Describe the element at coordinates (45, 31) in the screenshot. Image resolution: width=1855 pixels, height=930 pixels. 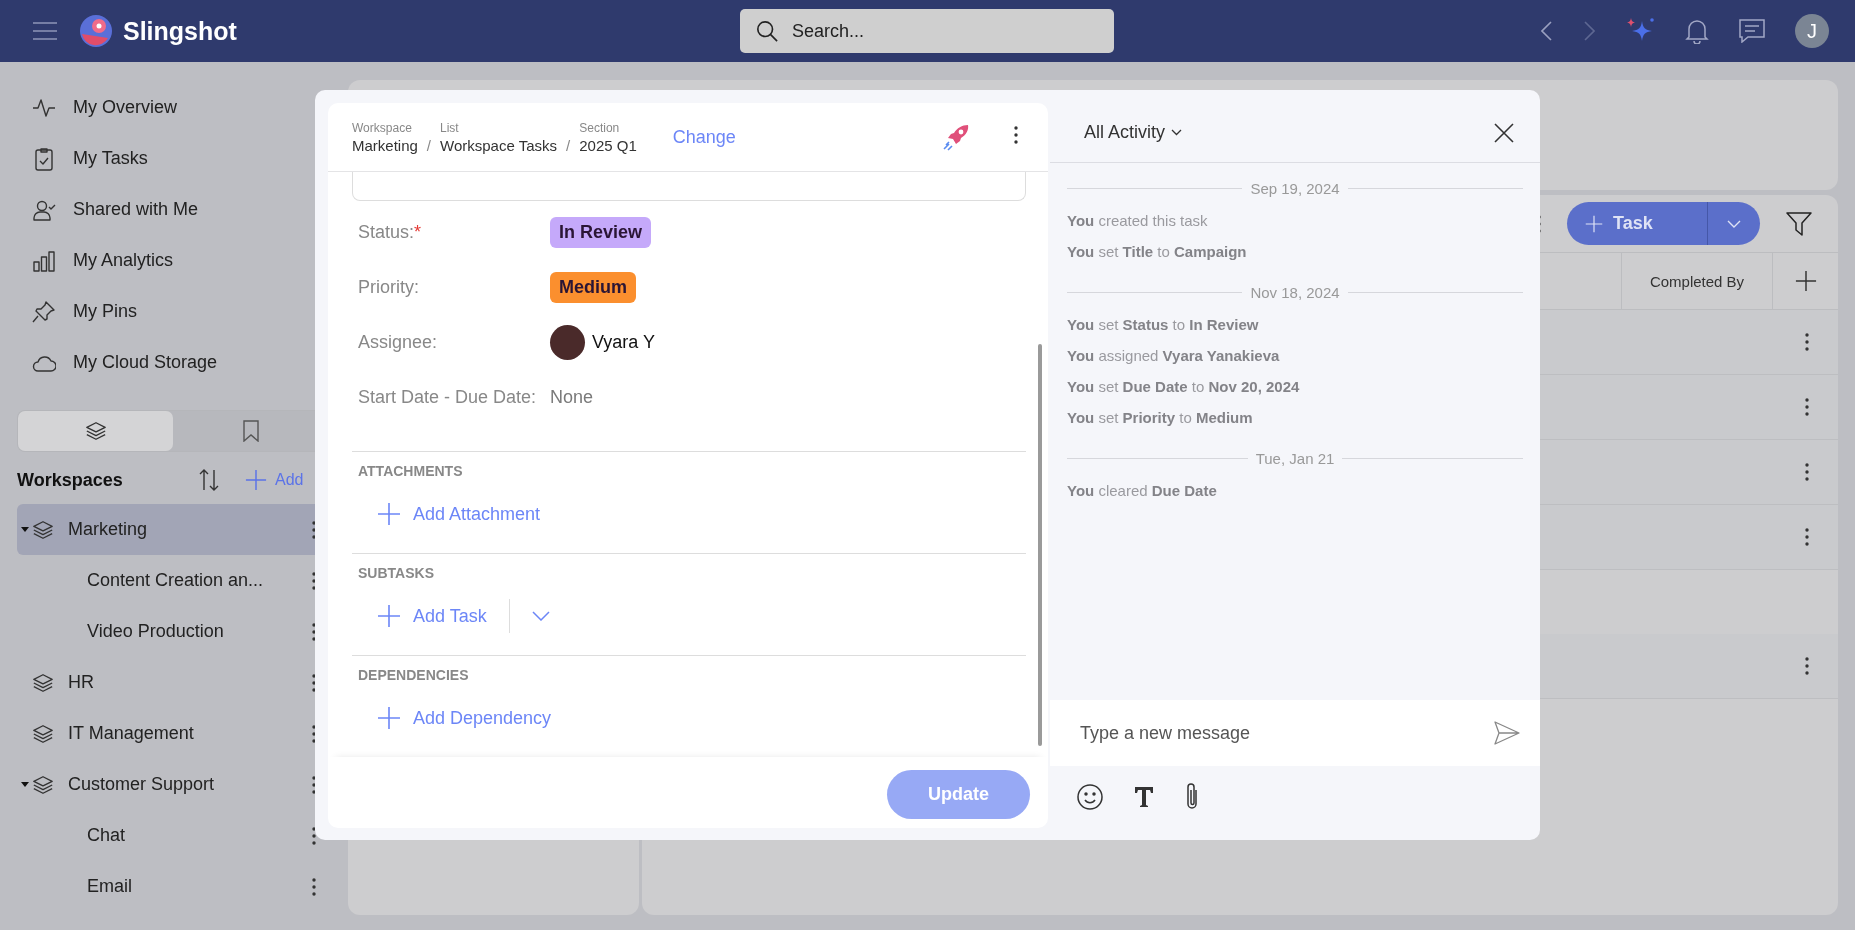
I see `menu-icon` at that location.